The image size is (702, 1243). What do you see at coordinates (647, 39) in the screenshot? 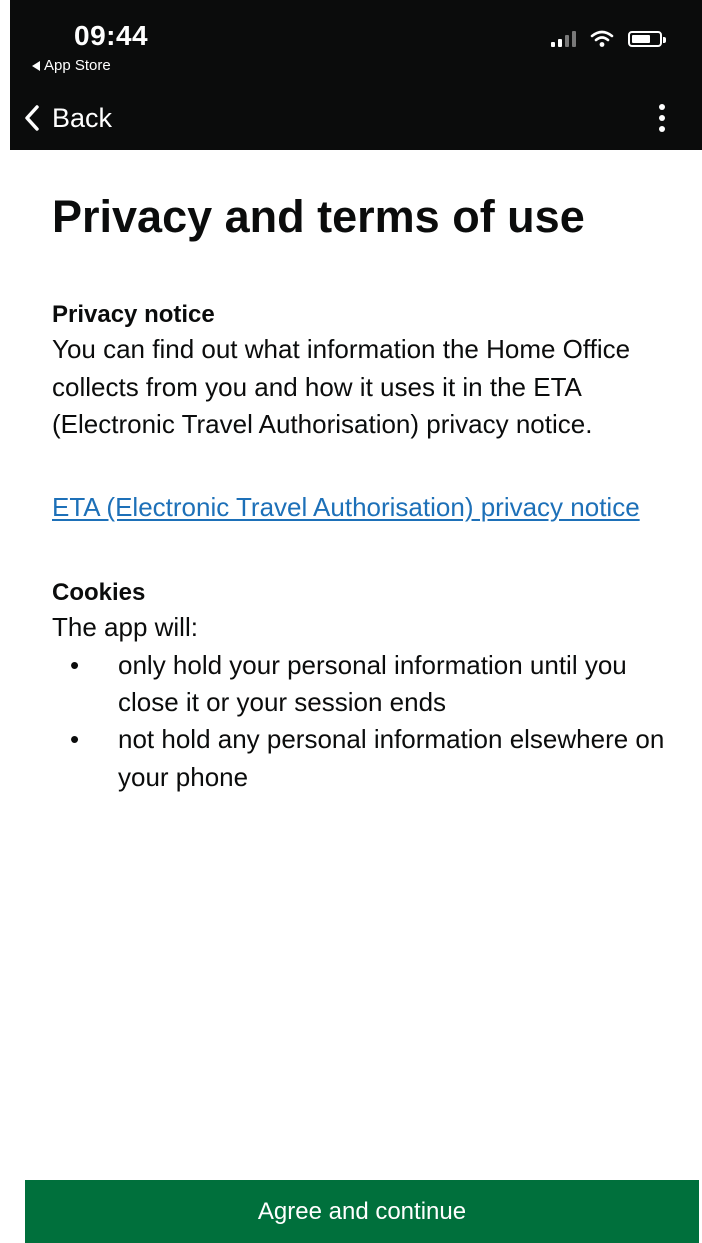
I see `battery-icon` at bounding box center [647, 39].